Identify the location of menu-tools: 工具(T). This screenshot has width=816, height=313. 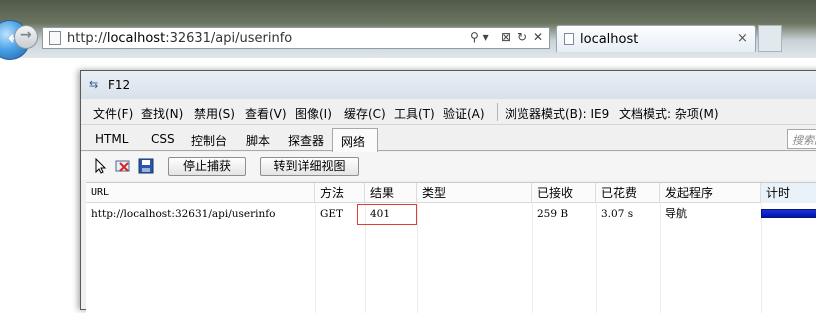
(414, 113).